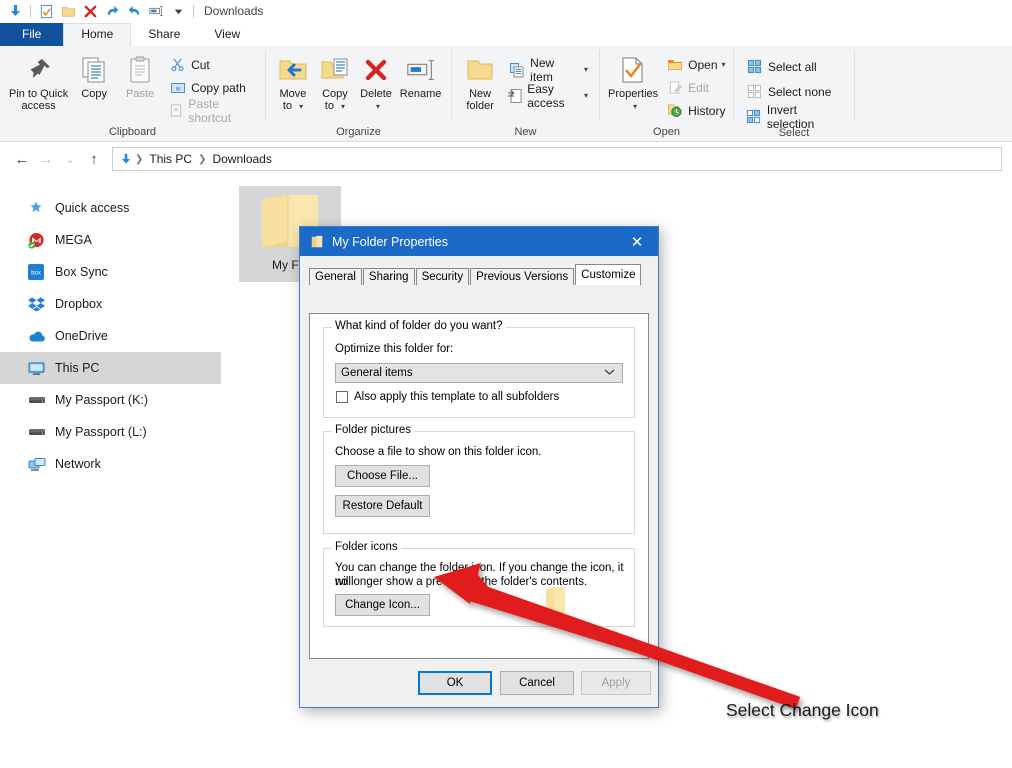 The width and height of the screenshot is (1012, 768). I want to click on move-to-button: Move to ▾, so click(293, 83).